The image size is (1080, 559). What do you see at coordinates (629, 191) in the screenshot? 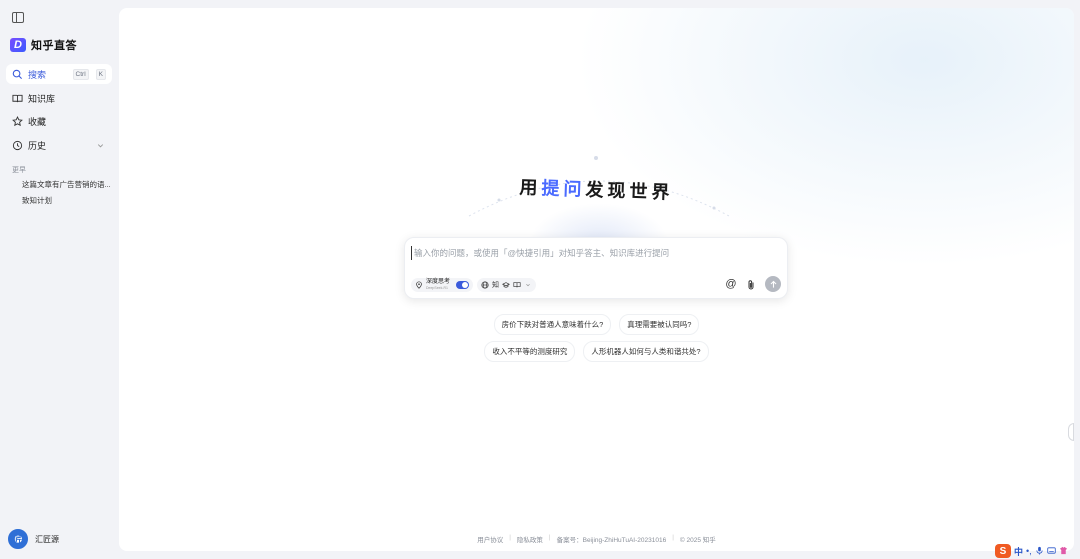
I see `hero-suffix: 发现世界` at bounding box center [629, 191].